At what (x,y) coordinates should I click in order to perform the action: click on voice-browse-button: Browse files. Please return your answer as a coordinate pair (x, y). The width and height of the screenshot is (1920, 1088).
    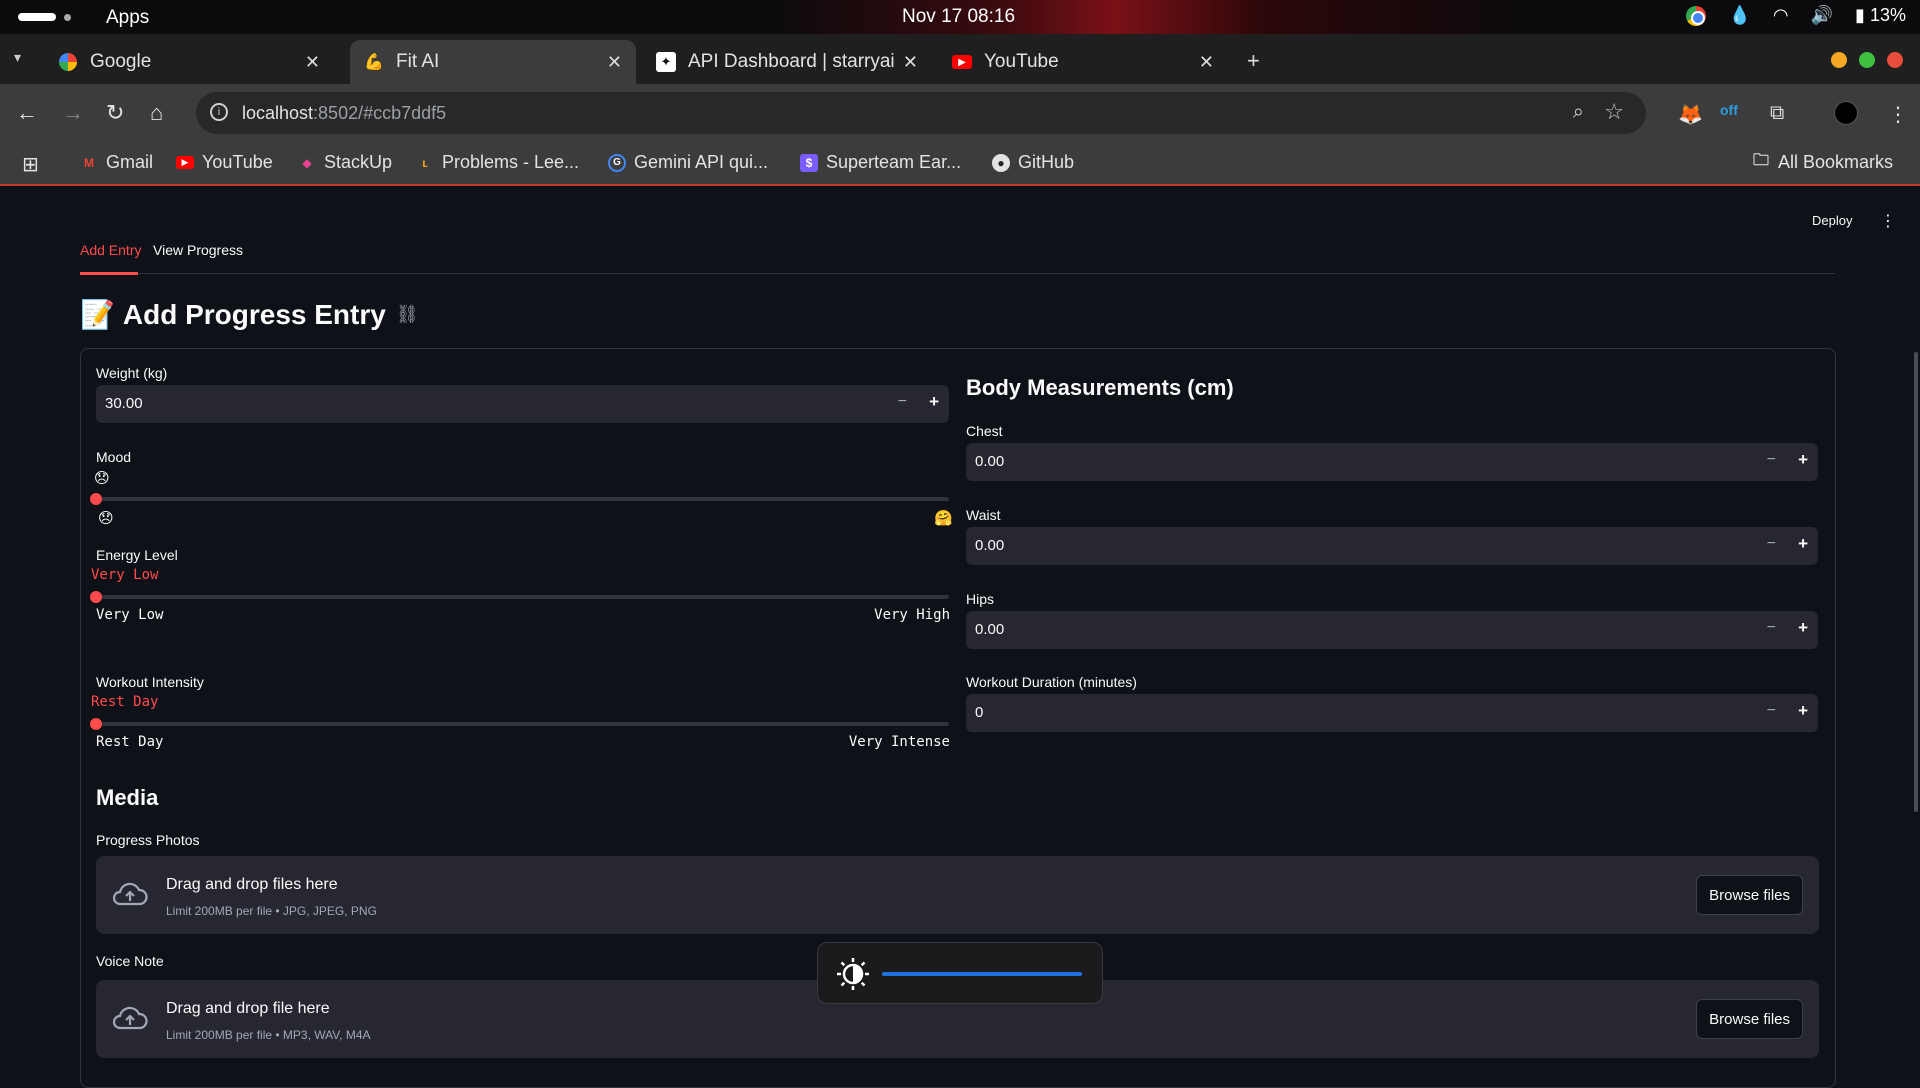
    Looking at the image, I should click on (1749, 1019).